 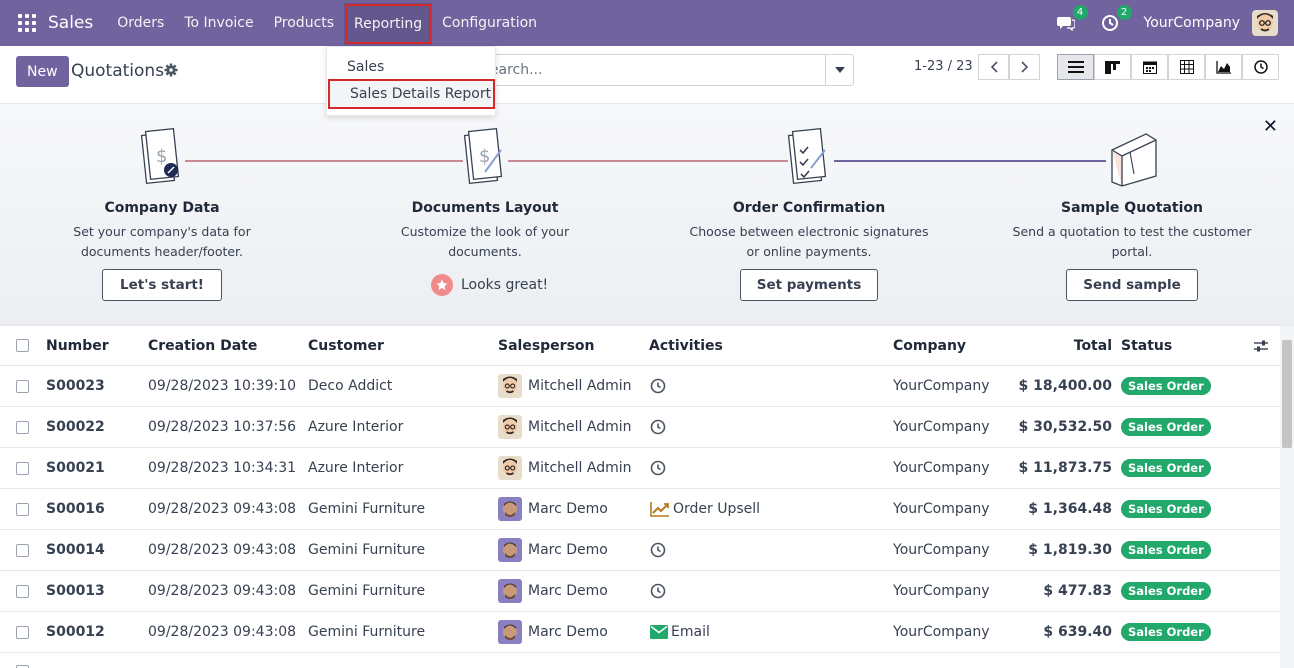 I want to click on lets-start-button: Let's start!, so click(x=162, y=285).